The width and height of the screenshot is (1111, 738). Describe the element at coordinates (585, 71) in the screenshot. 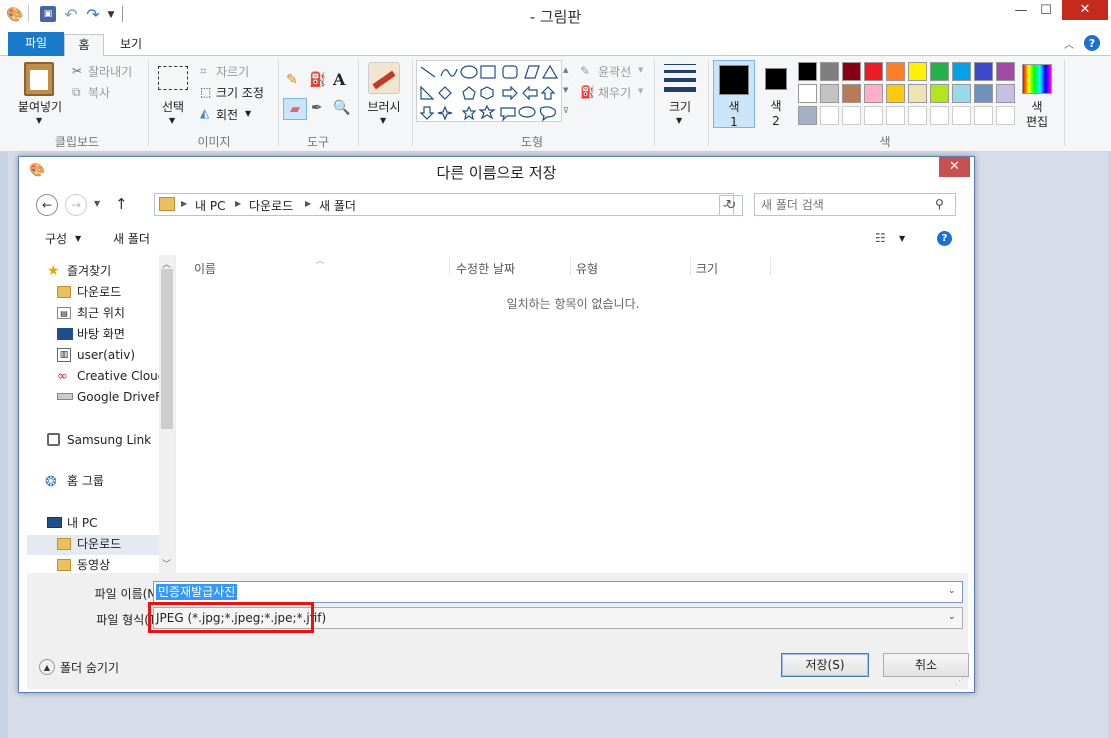

I see `outline-icon: ✎` at that location.